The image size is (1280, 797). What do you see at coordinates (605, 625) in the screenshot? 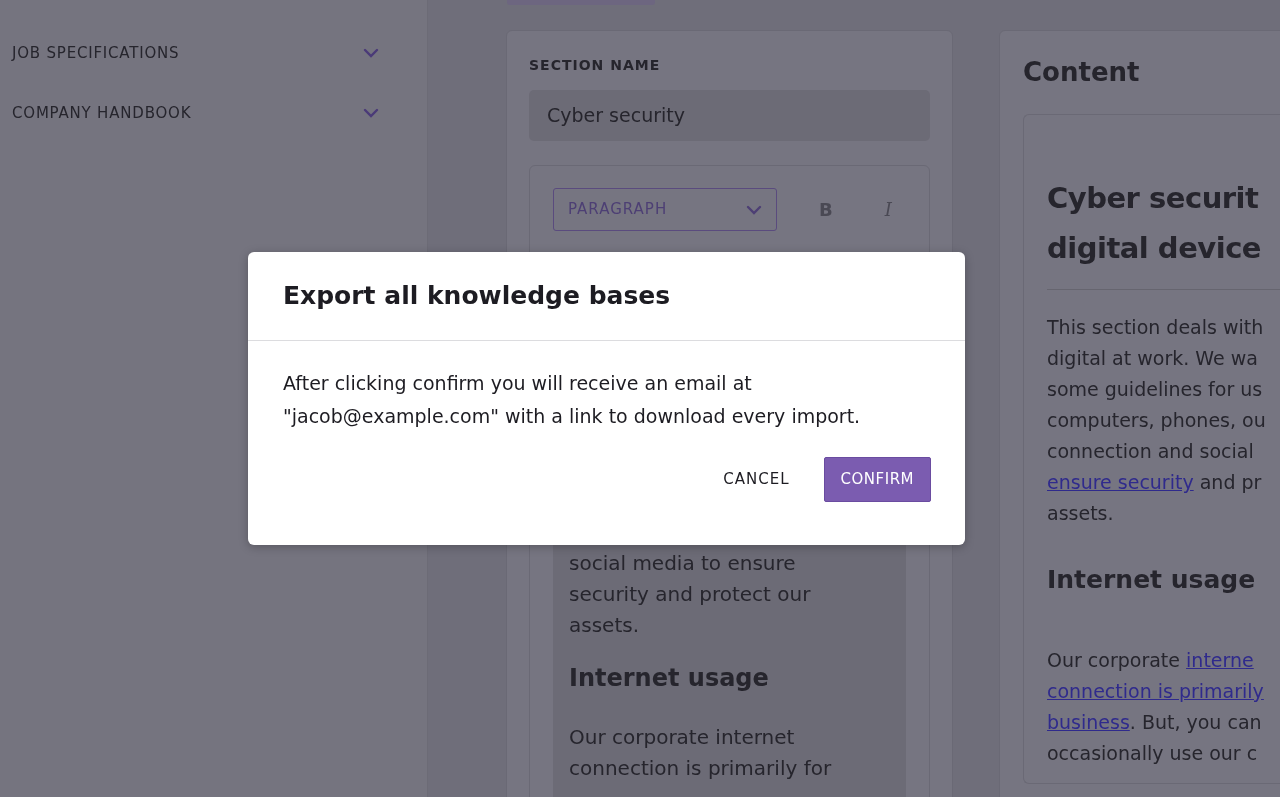
I see `editor-text-line: assets.` at bounding box center [605, 625].